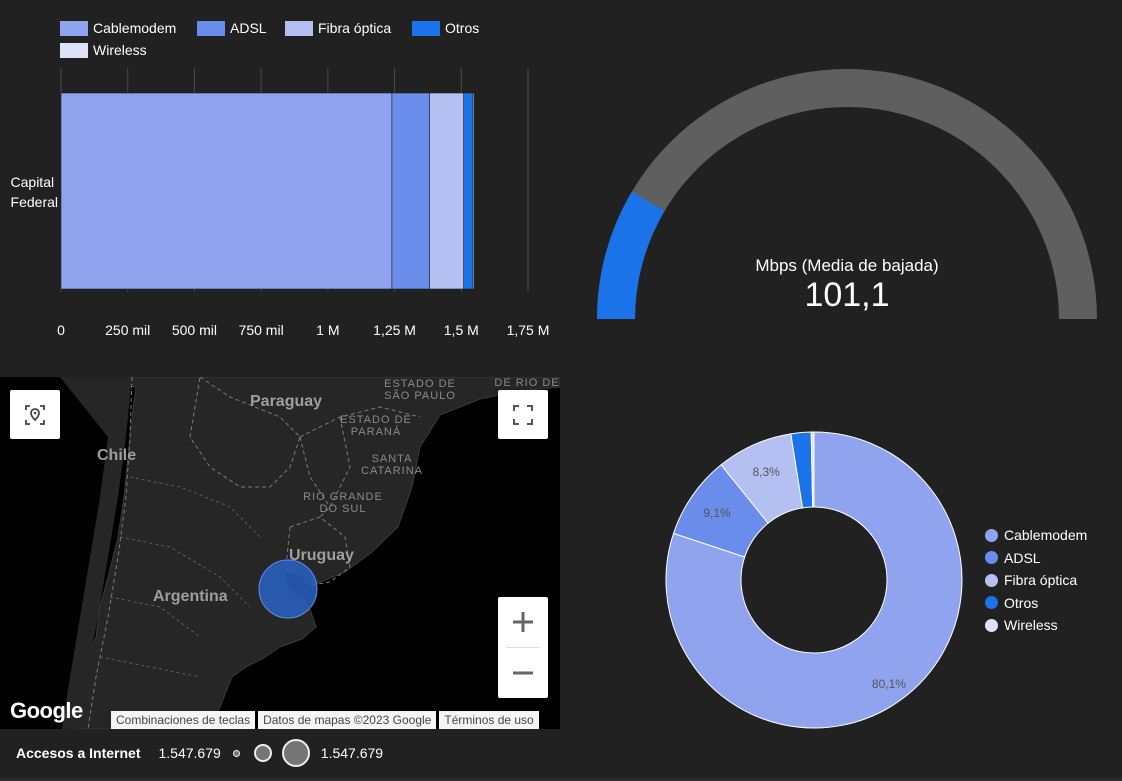  Describe the element at coordinates (261, 330) in the screenshot. I see `x-tick-label: 750 mil` at that location.